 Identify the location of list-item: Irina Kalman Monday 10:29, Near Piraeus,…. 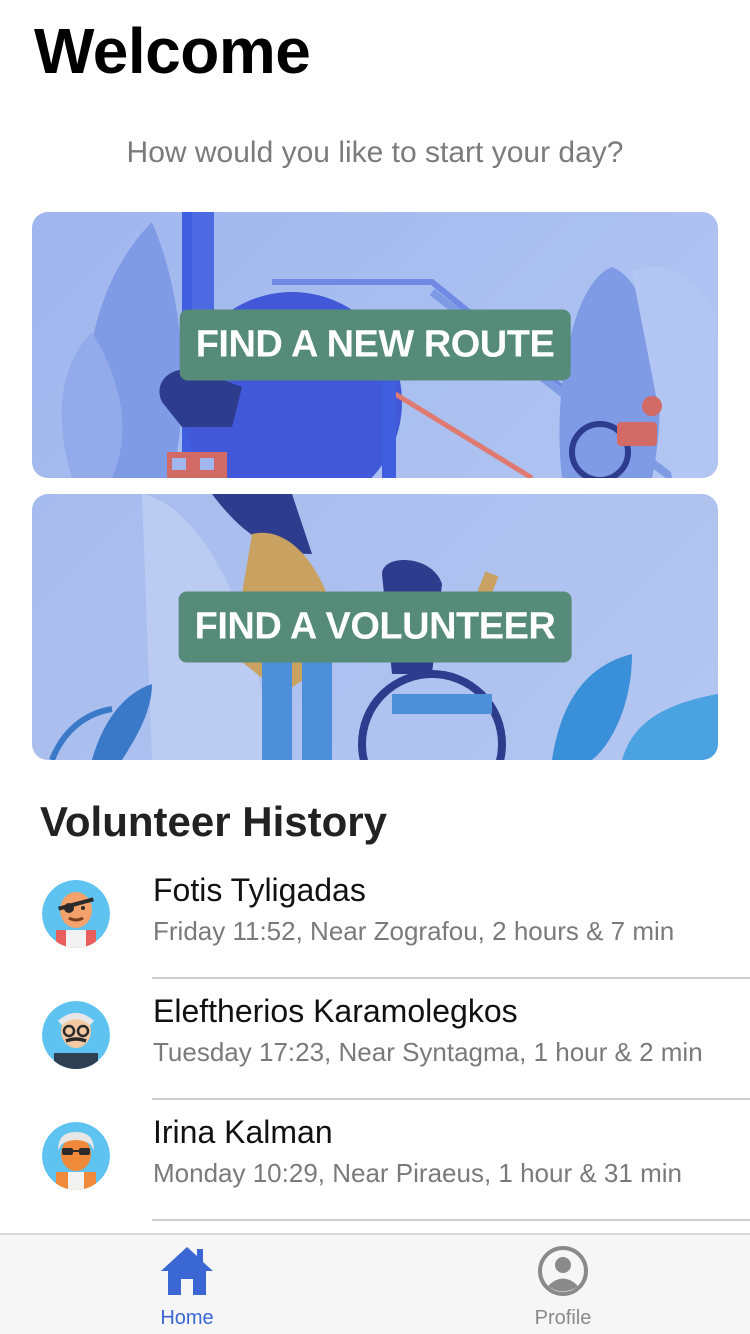
(375, 1160).